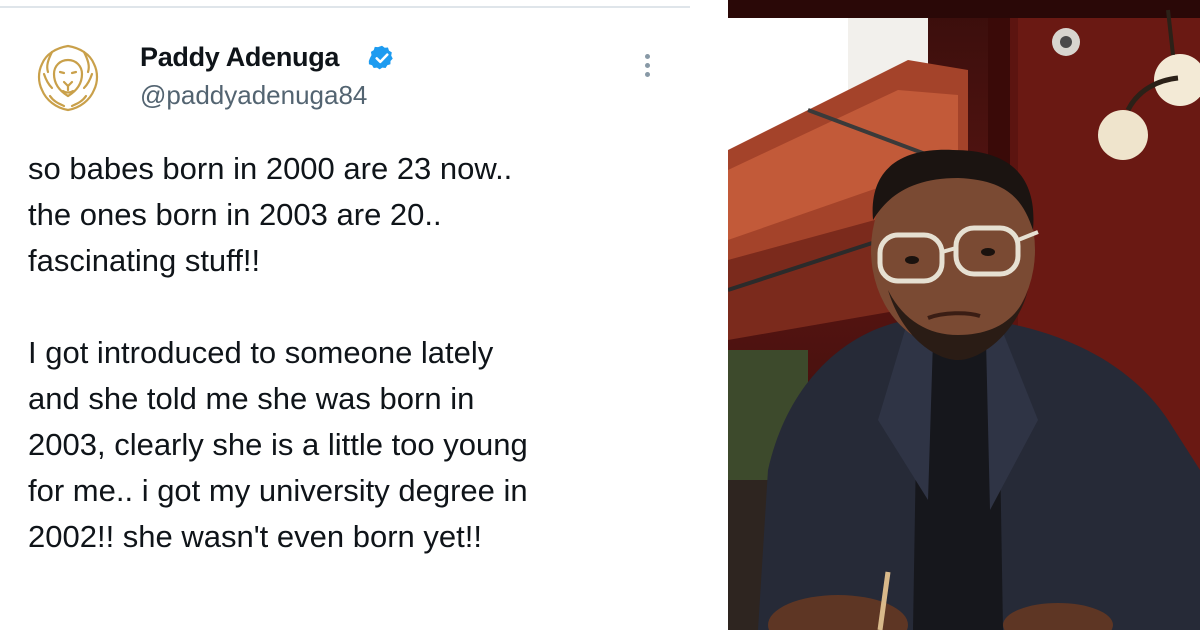 This screenshot has height=630, width=1200. What do you see at coordinates (345, 7) in the screenshot?
I see `divider` at bounding box center [345, 7].